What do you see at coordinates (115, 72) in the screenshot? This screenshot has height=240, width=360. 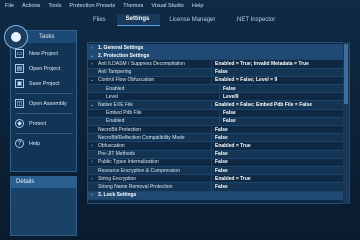 I see `property-name: Anti Tampering` at bounding box center [115, 72].